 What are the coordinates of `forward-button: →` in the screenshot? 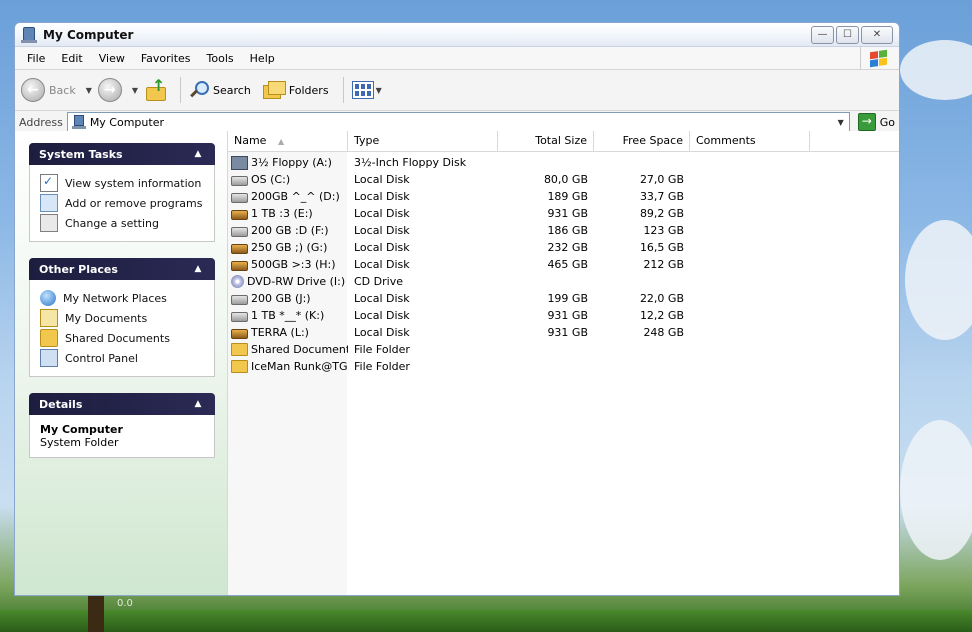 It's located at (109, 90).